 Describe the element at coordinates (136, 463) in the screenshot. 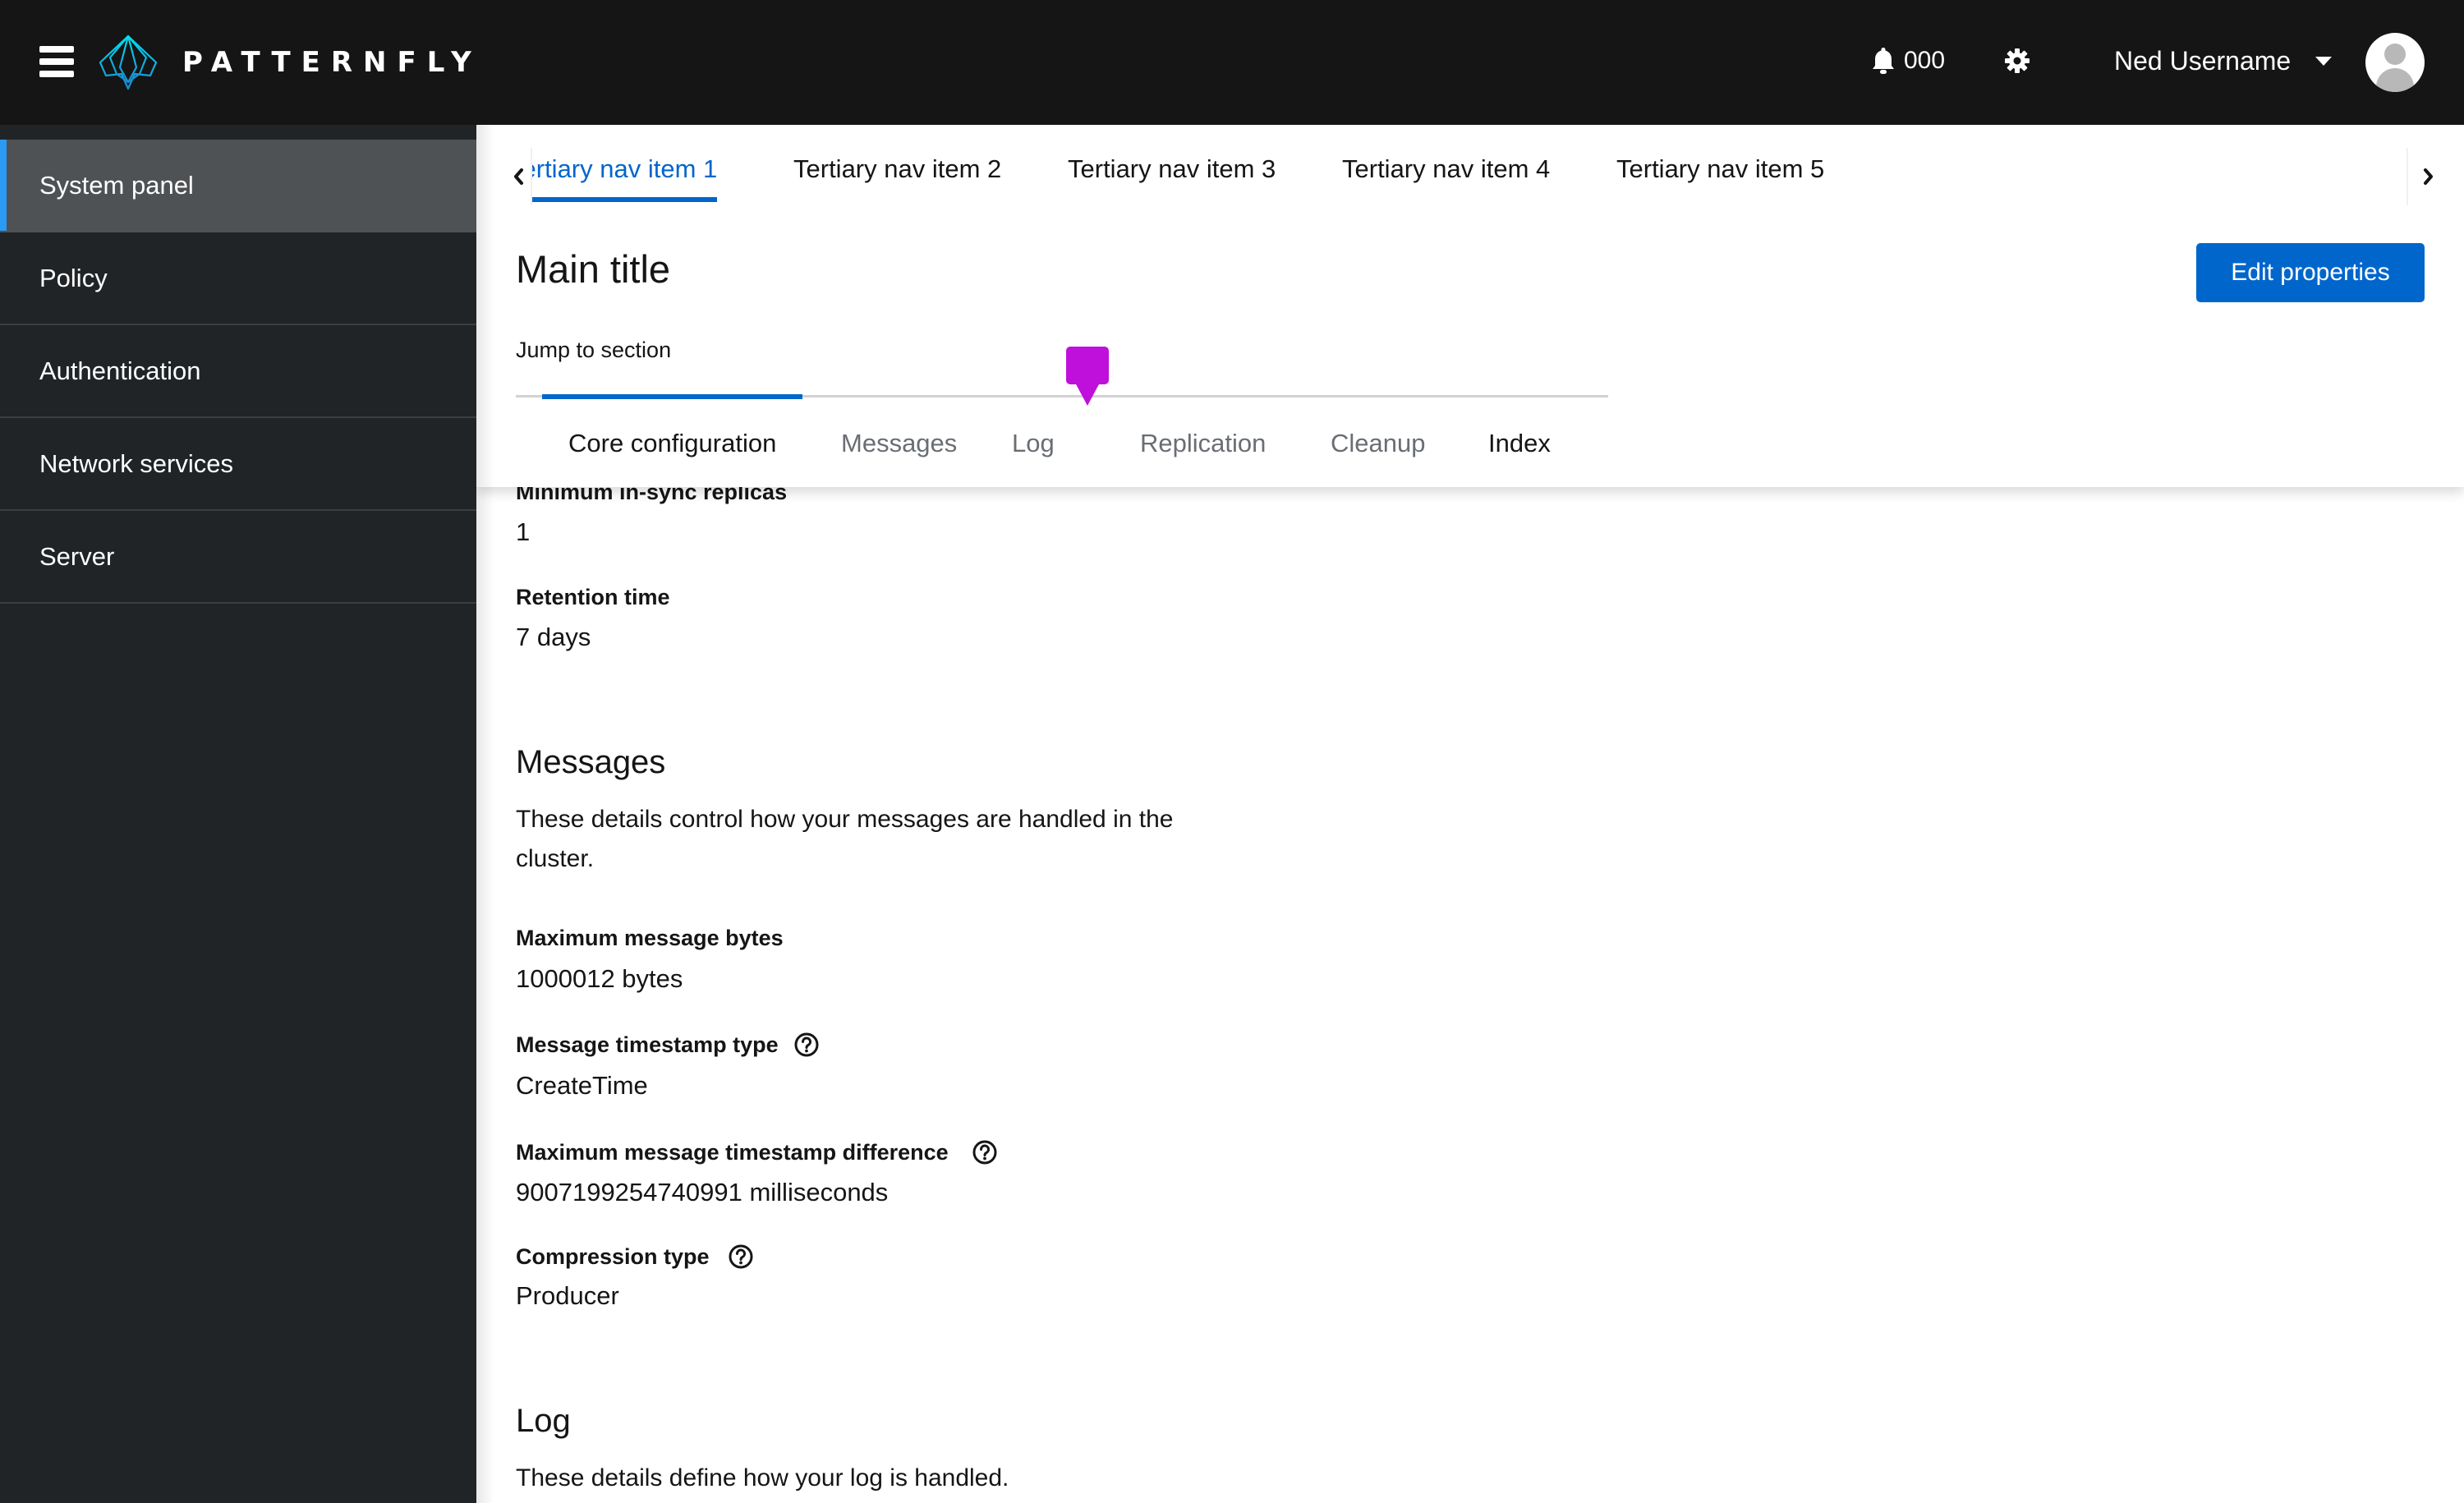

I see `sidebar-item-label: Network services` at that location.